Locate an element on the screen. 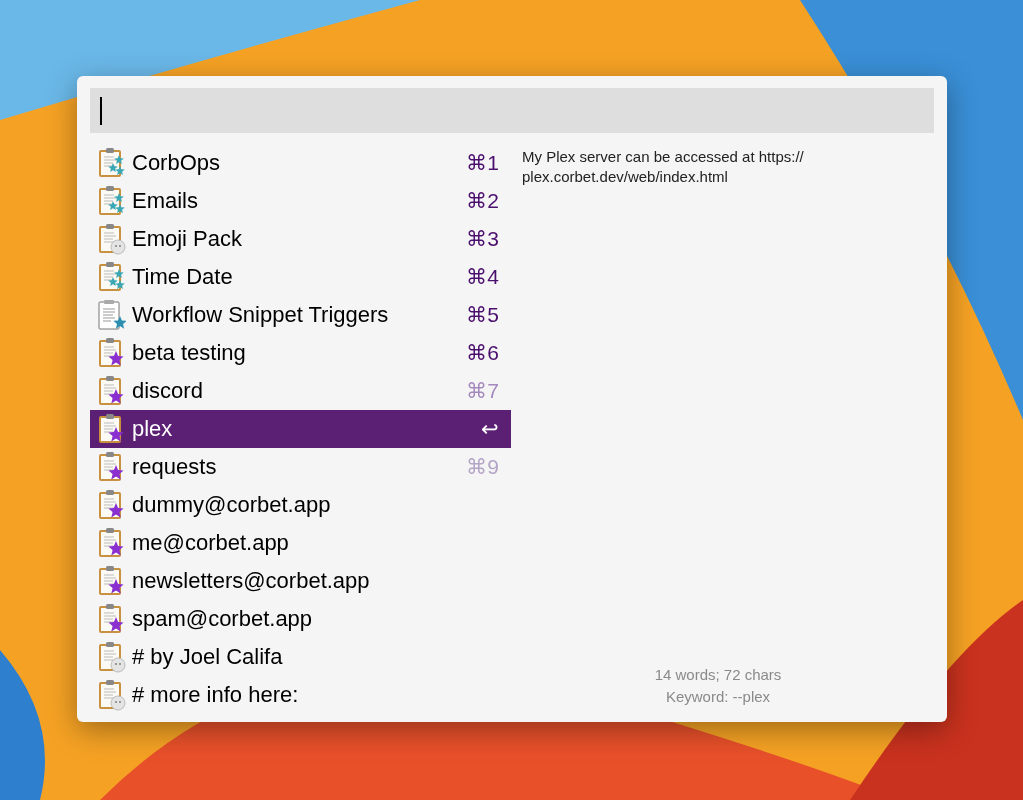  snippet-item: Workflow Snippet Triggers ⌘5 is located at coordinates (300, 315).